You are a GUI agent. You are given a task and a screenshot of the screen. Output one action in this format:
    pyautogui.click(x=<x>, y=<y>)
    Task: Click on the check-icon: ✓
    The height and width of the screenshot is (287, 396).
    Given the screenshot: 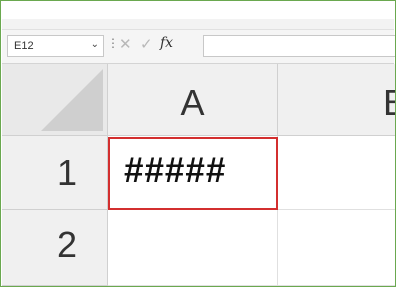 What is the action you would take?
    pyautogui.click(x=146, y=44)
    